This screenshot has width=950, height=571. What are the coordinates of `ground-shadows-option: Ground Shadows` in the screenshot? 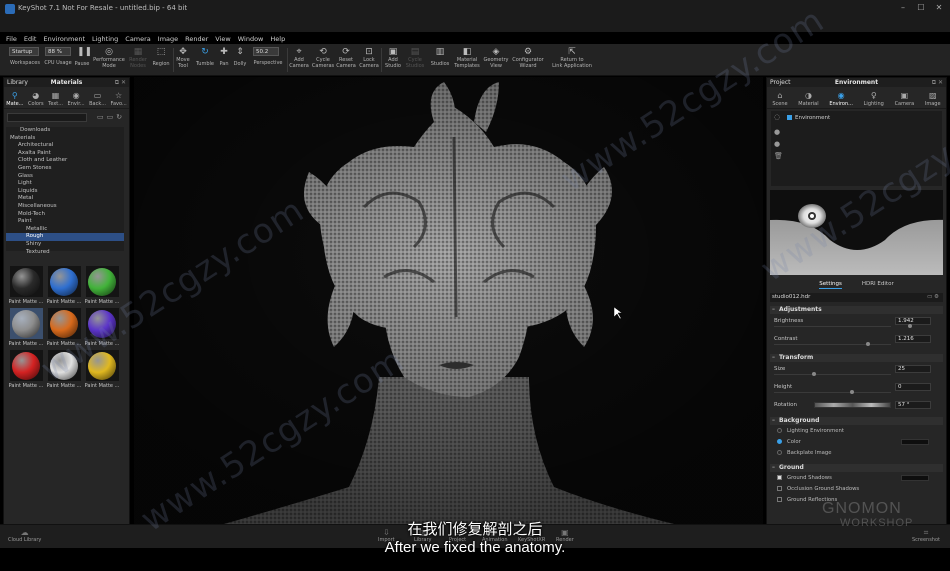 It's located at (856, 478).